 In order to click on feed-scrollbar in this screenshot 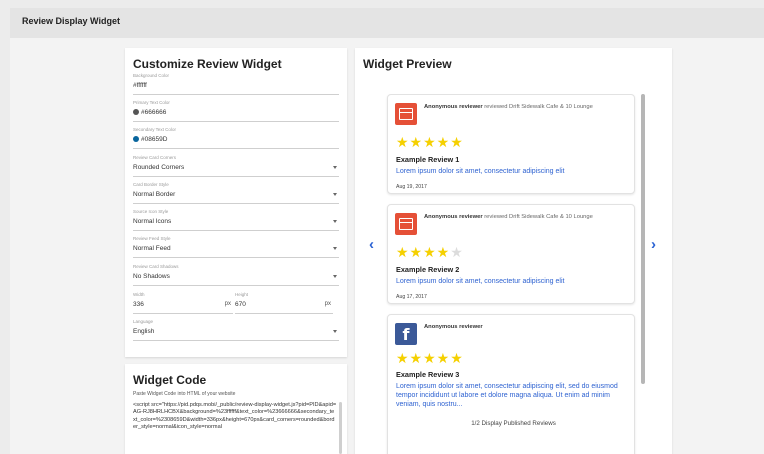, I will do `click(643, 239)`.